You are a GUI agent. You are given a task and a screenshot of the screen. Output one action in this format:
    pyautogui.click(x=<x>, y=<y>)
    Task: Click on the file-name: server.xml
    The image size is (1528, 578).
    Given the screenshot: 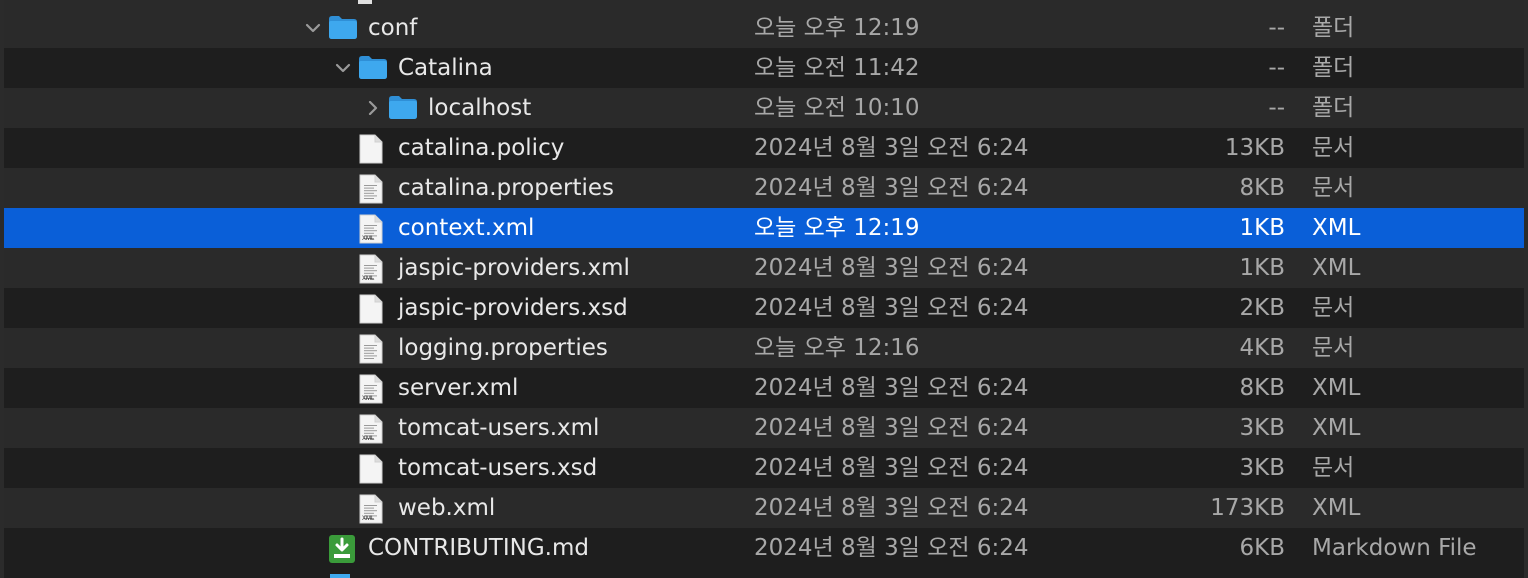 What is the action you would take?
    pyautogui.click(x=458, y=388)
    